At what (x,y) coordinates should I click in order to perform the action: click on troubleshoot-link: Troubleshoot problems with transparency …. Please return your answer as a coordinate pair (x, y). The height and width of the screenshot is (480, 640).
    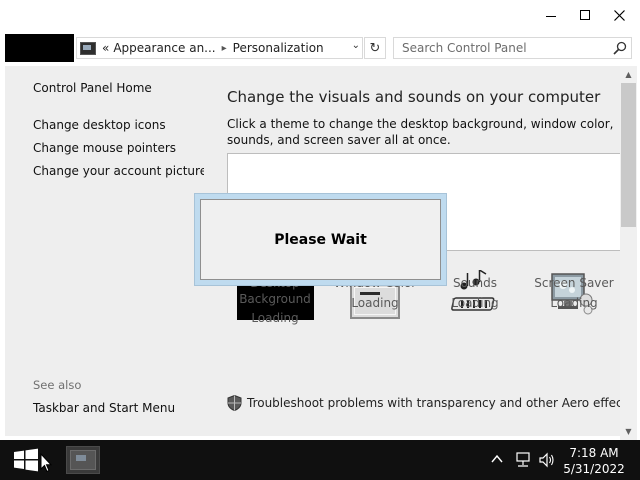
    Looking at the image, I should click on (430, 403).